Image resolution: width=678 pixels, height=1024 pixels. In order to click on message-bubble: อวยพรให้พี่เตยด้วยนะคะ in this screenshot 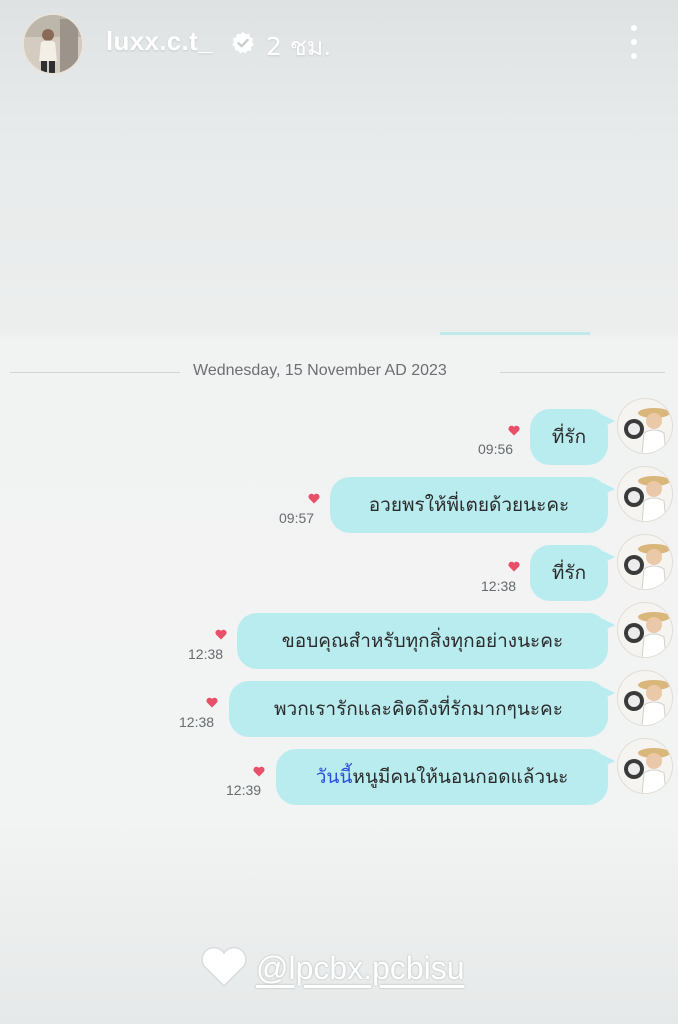, I will do `click(472, 505)`.